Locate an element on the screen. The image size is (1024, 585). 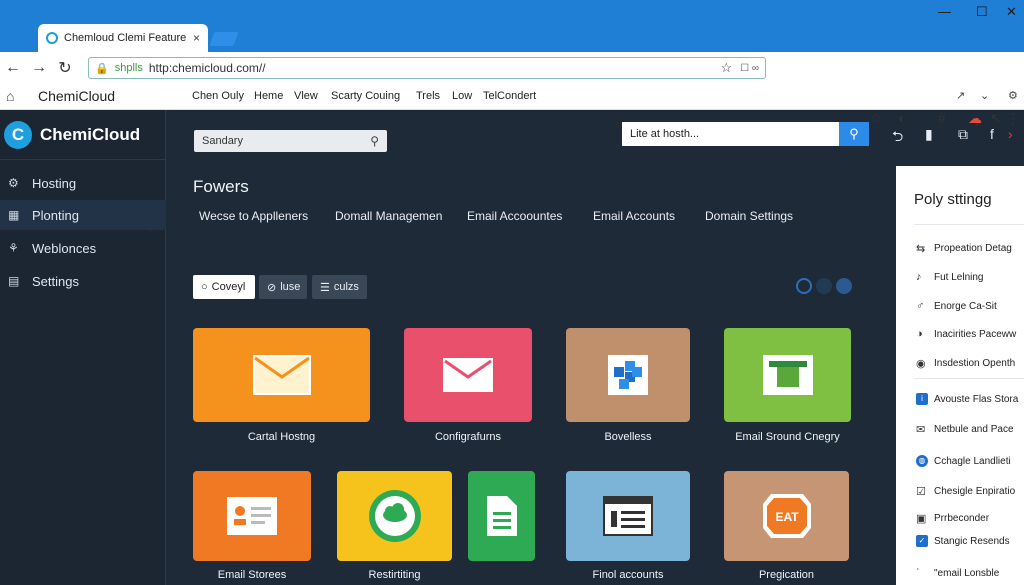
export-icon: ⧉ is located at coordinates (963, 134).